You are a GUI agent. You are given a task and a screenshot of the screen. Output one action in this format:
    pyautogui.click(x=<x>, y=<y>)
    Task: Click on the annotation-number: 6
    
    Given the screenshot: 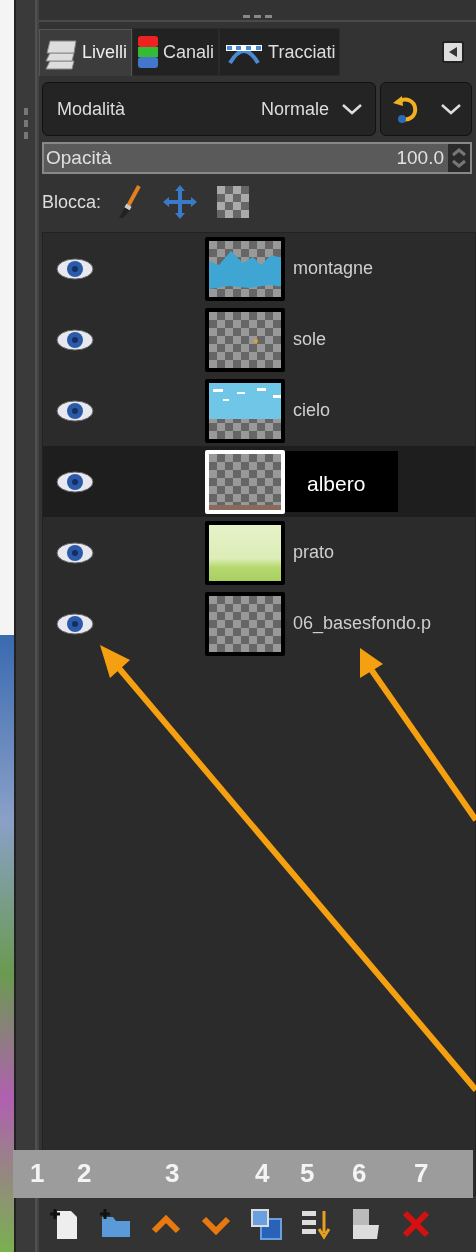 What is the action you would take?
    pyautogui.click(x=359, y=1173)
    